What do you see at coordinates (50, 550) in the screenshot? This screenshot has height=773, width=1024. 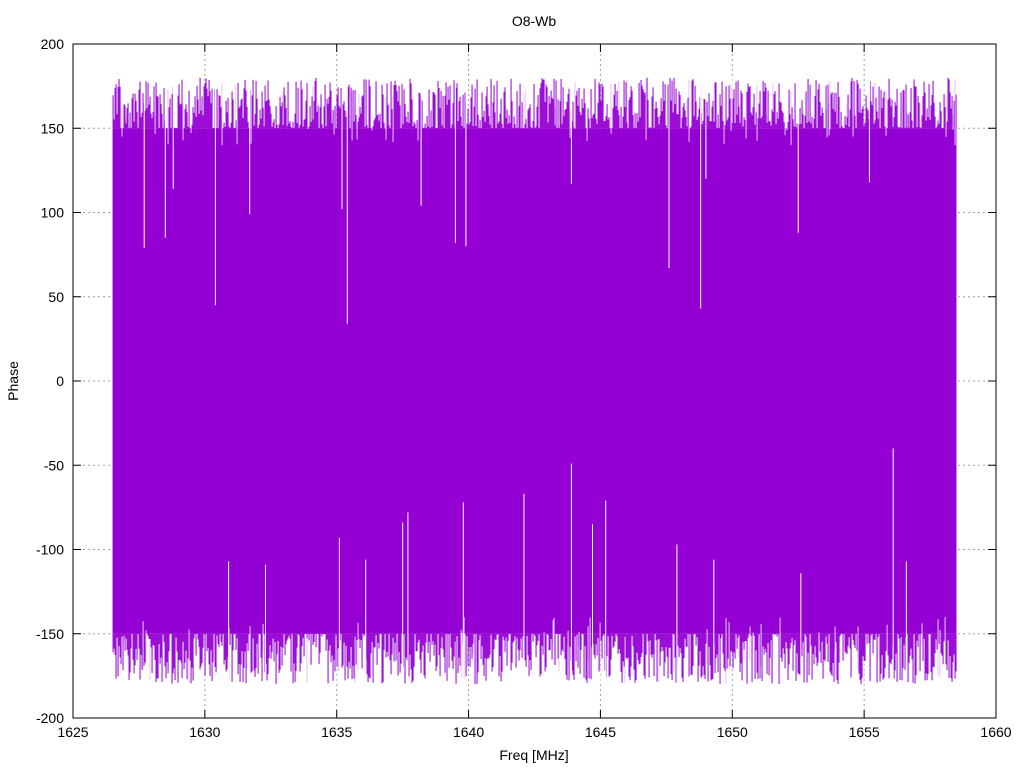 I see `y-tick-label: -100` at bounding box center [50, 550].